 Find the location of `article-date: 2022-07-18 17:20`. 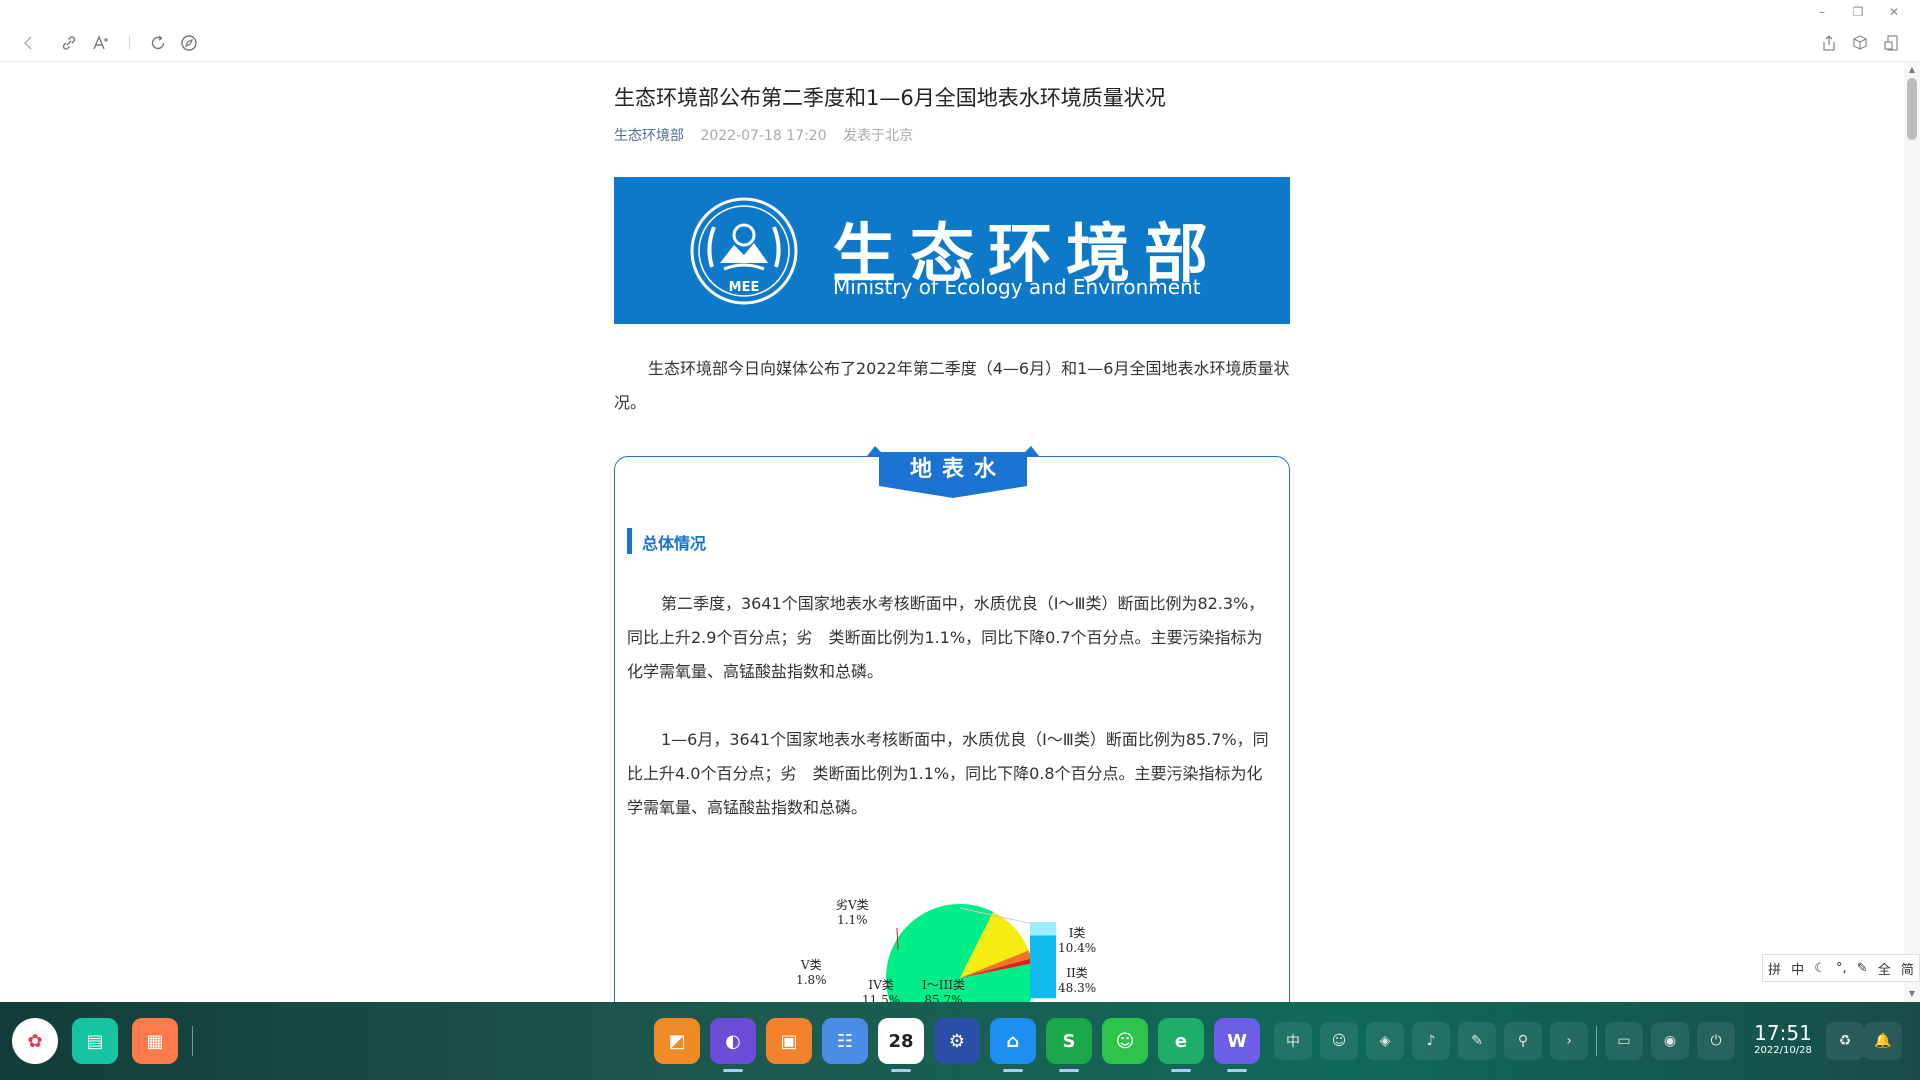

article-date: 2022-07-18 17:20 is located at coordinates (763, 136).